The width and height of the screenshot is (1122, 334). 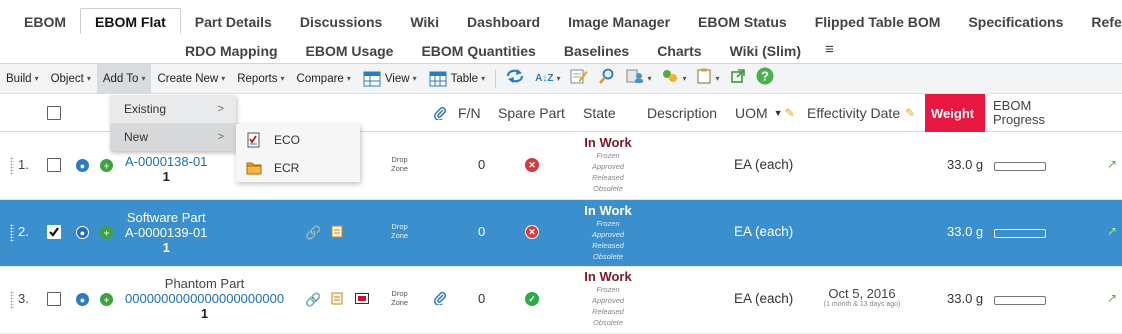 What do you see at coordinates (233, 21) in the screenshot?
I see `tab-part-details: Part Details` at bounding box center [233, 21].